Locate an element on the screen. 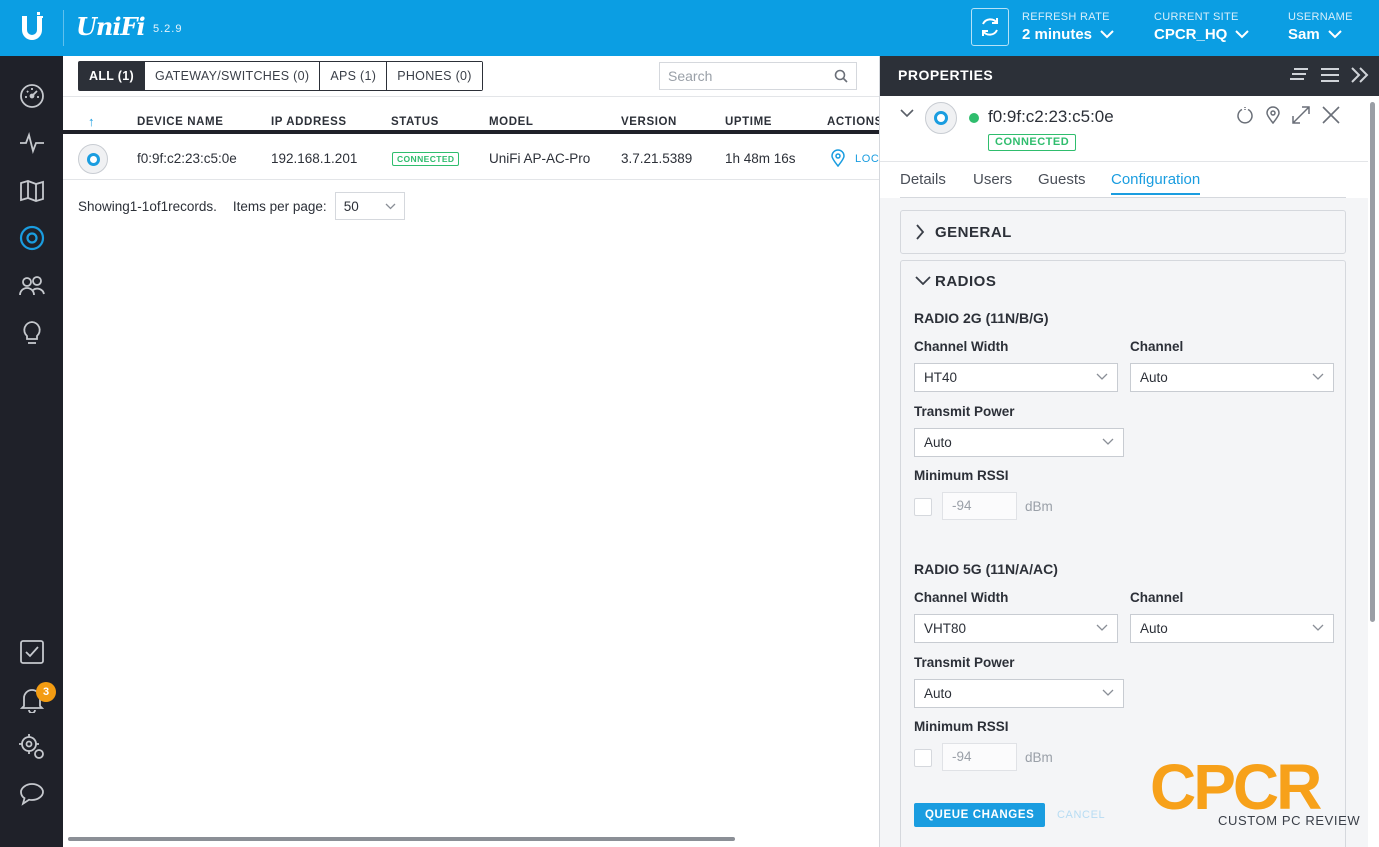 This screenshot has height=847, width=1379. sidebar-item-chat is located at coordinates (31, 793).